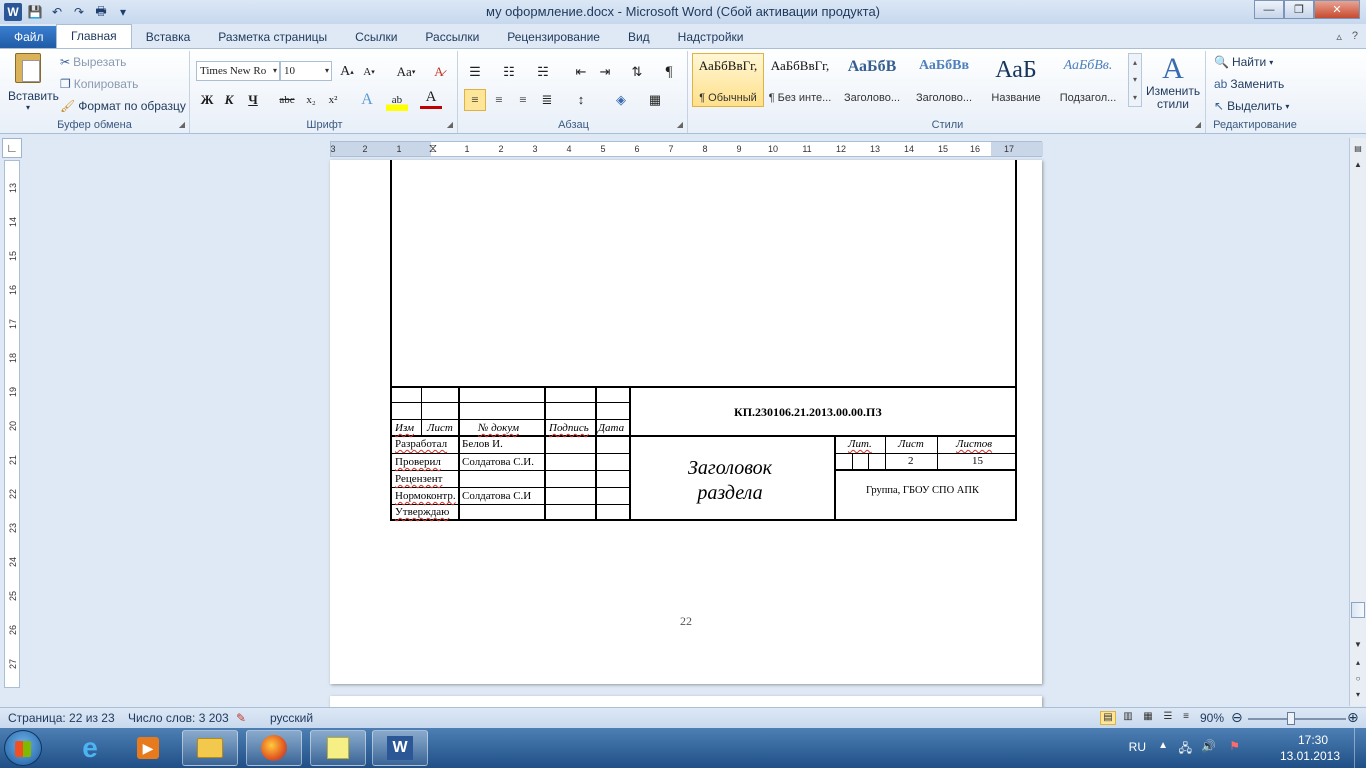 Image resolution: width=1366 pixels, height=768 pixels. What do you see at coordinates (433, 148) in the screenshot?
I see `indent-marker-icon: ⧖` at bounding box center [433, 148].